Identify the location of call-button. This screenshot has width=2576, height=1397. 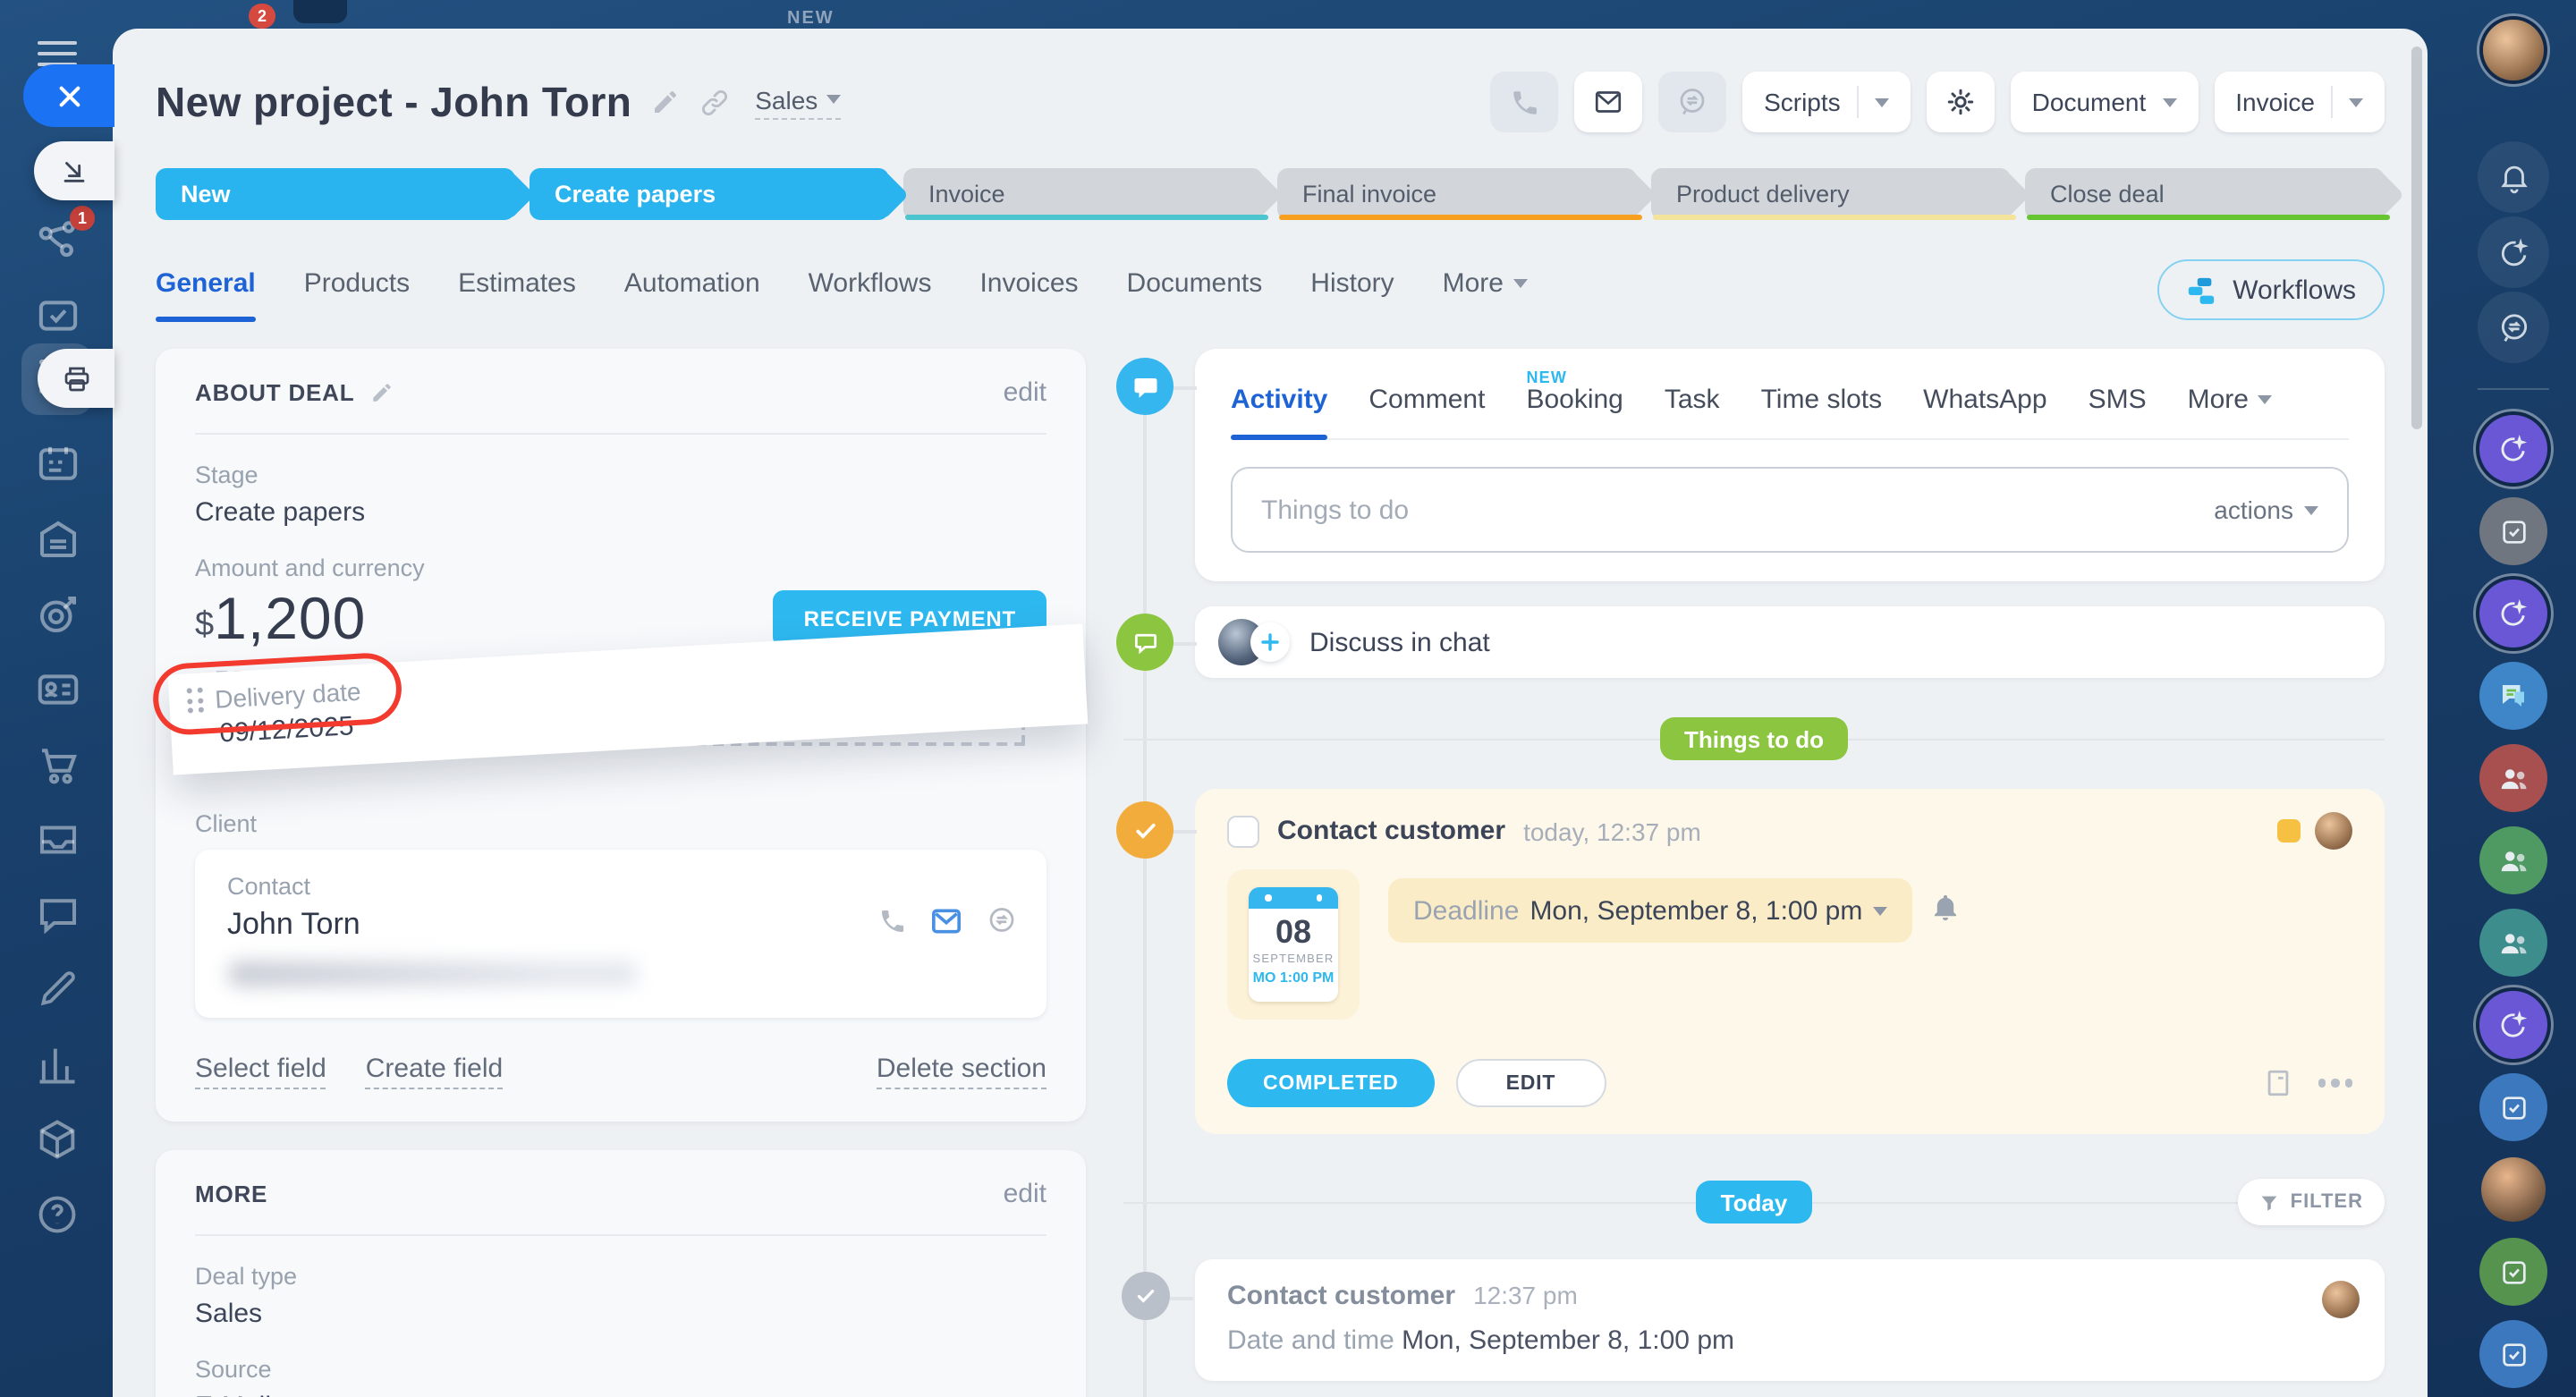
(1524, 102).